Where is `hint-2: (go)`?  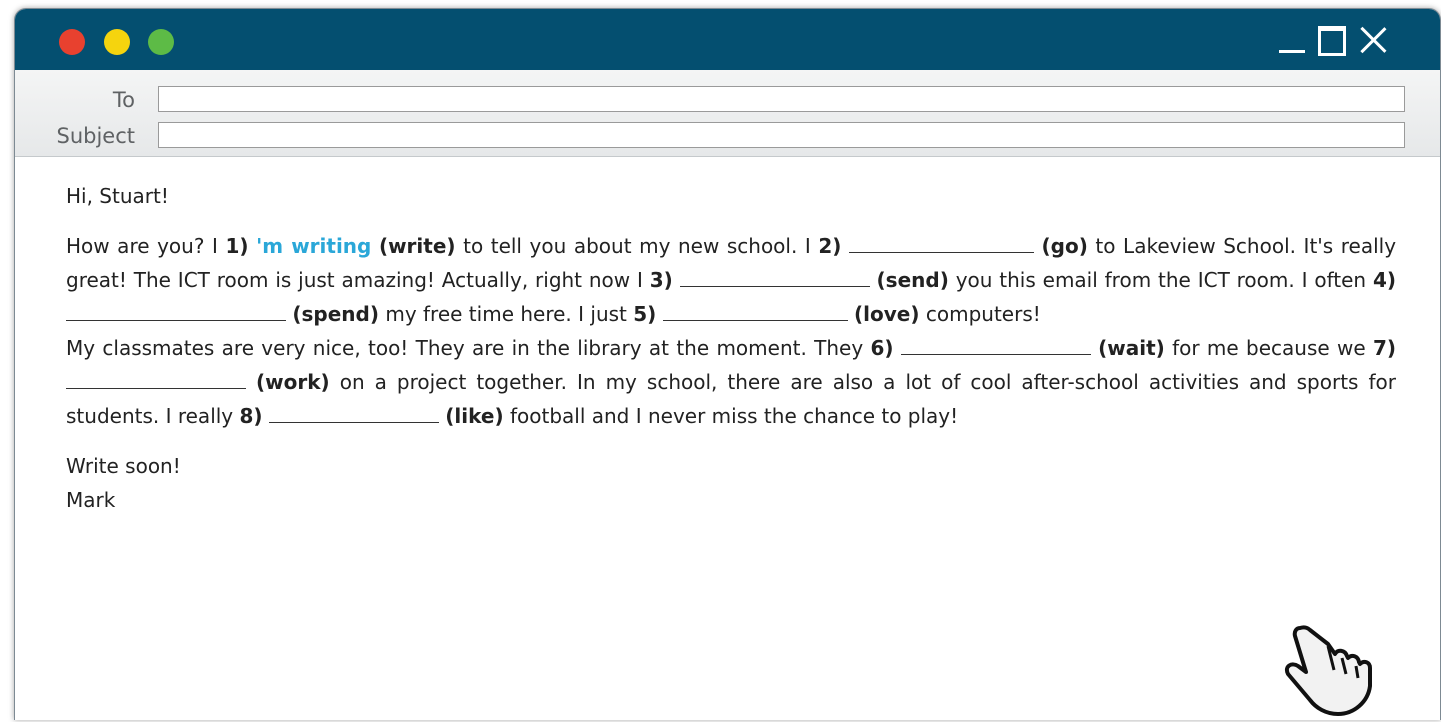
hint-2: (go) is located at coordinates (1064, 246).